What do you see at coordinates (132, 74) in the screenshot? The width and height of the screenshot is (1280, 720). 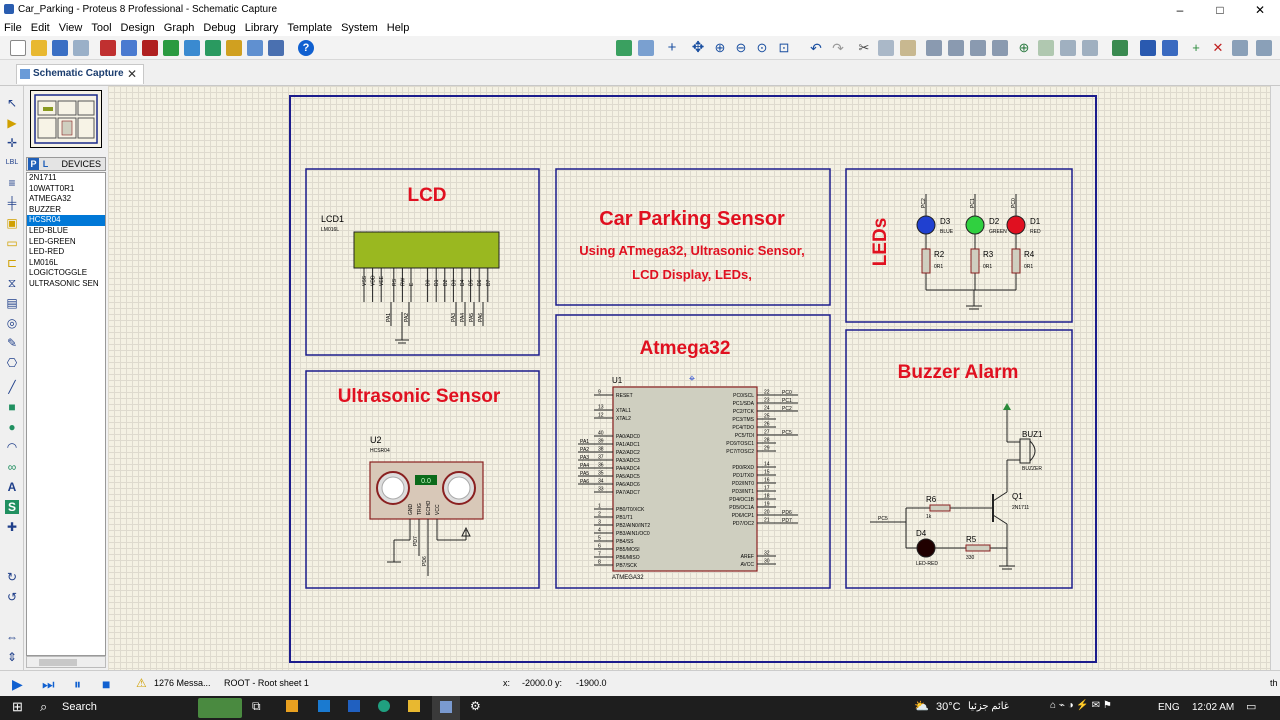 I see `tab-close-icon: ✕` at bounding box center [132, 74].